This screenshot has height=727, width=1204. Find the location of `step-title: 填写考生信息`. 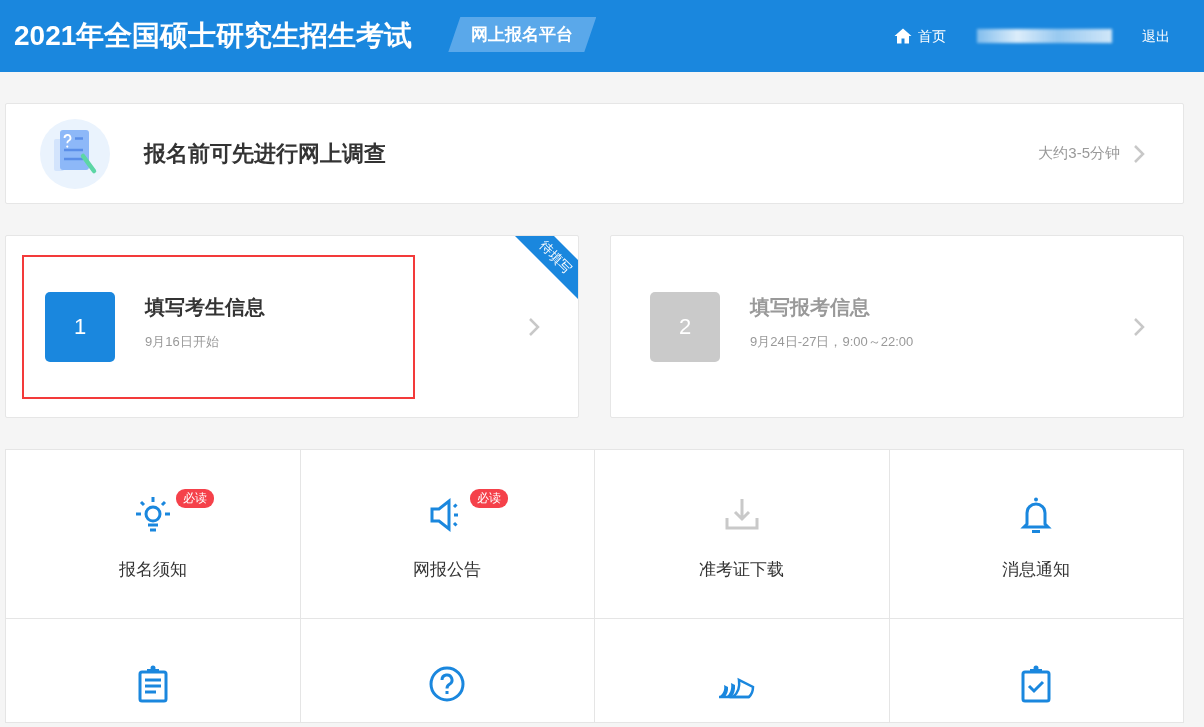

step-title: 填写考生信息 is located at coordinates (205, 307).